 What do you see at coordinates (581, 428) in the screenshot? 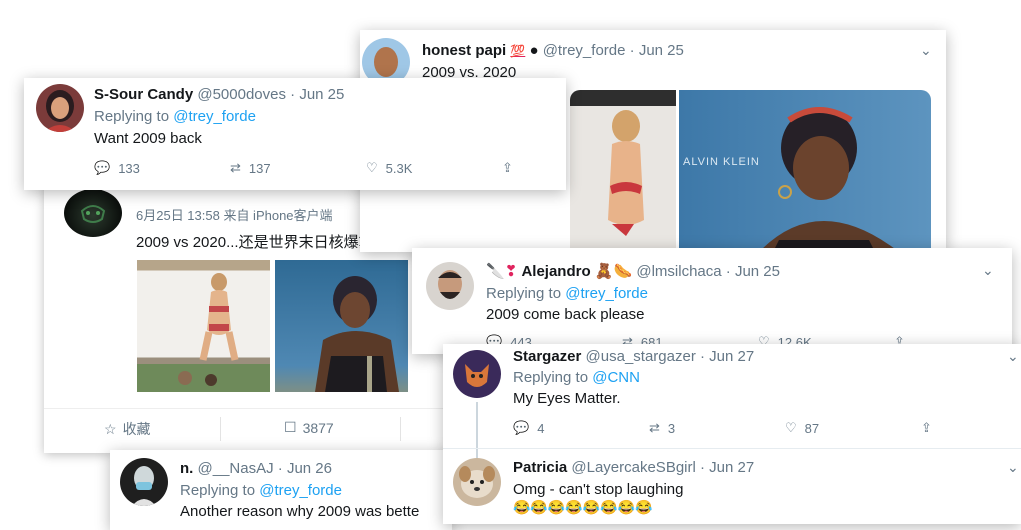
I see `reply-button: 💬 4` at bounding box center [581, 428].